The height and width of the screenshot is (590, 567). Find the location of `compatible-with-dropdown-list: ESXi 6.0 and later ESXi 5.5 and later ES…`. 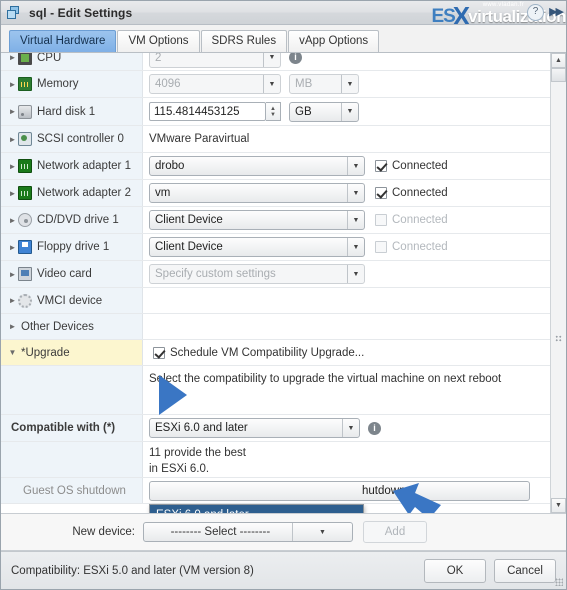

compatible-with-dropdown-list: ESXi 6.0 and later ESXi 5.5 and later ES… is located at coordinates (256, 508).